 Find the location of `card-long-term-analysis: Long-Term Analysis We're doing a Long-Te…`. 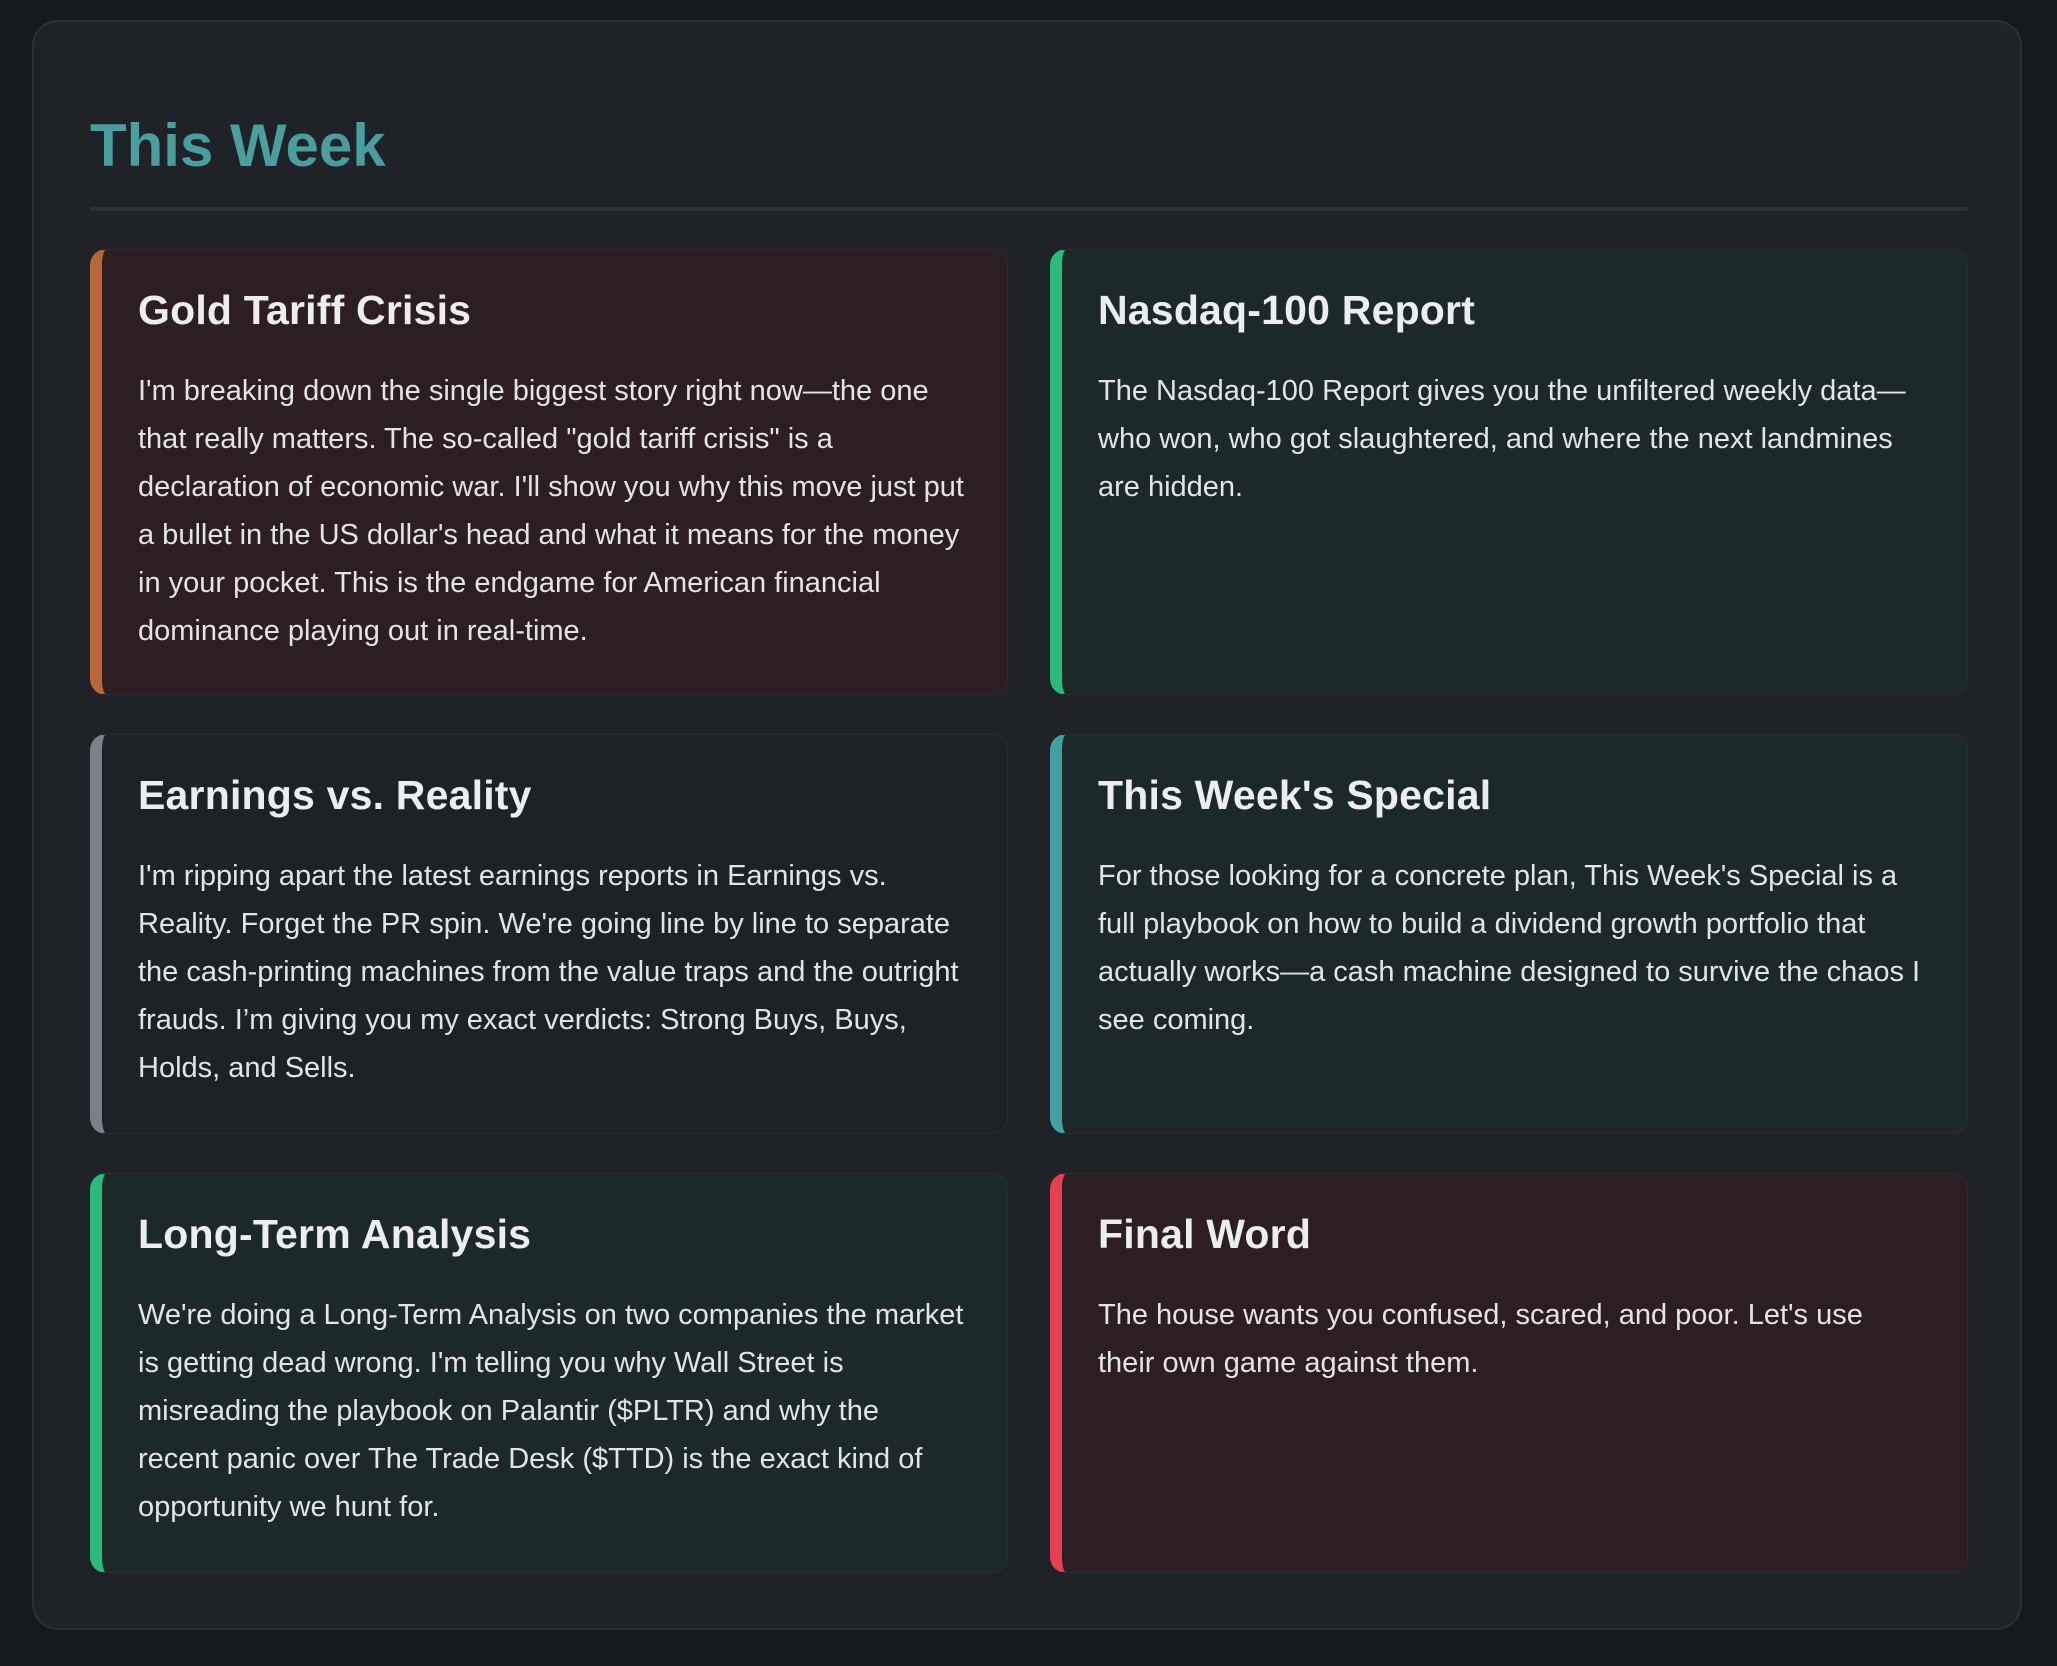

card-long-term-analysis: Long-Term Analysis We're doing a Long-Te… is located at coordinates (549, 1373).